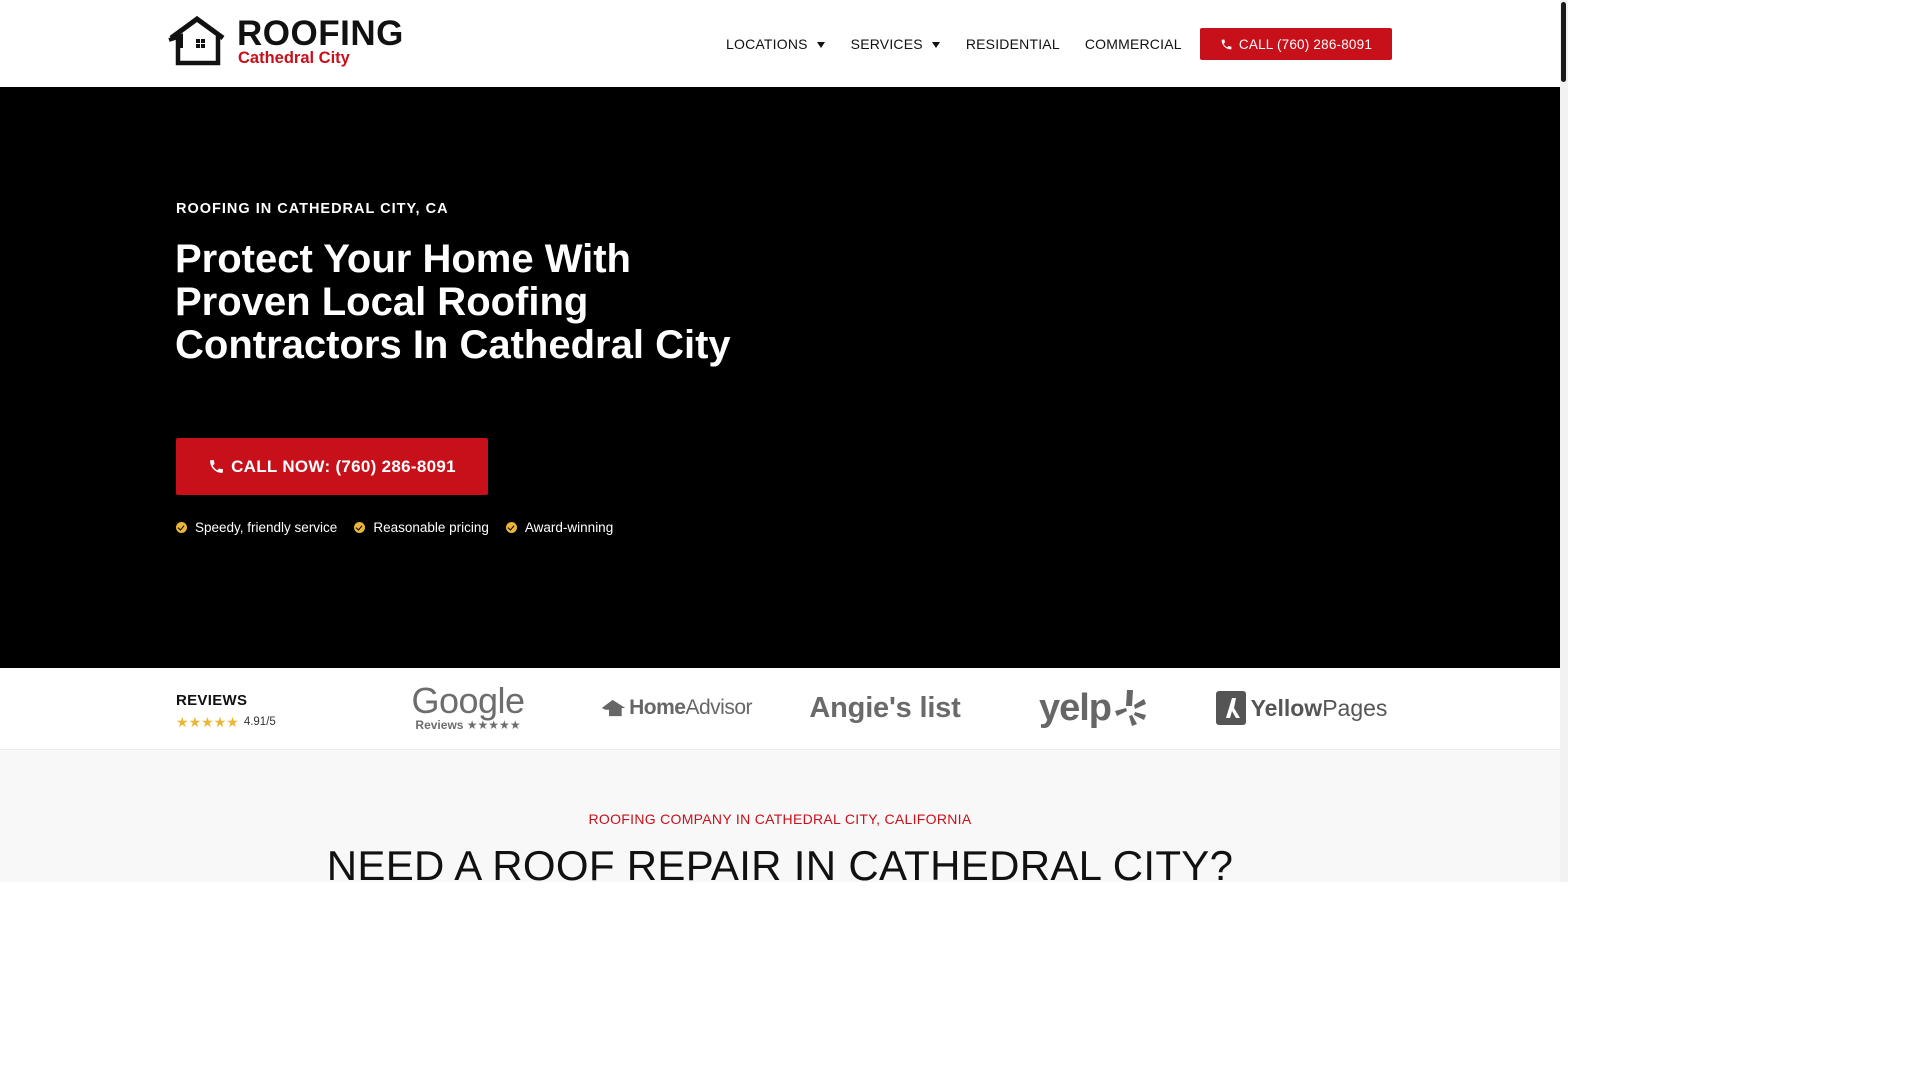 The height and width of the screenshot is (1080, 1920). I want to click on google-reviews-logo: Google Reviews ★★★★★, so click(468, 707).